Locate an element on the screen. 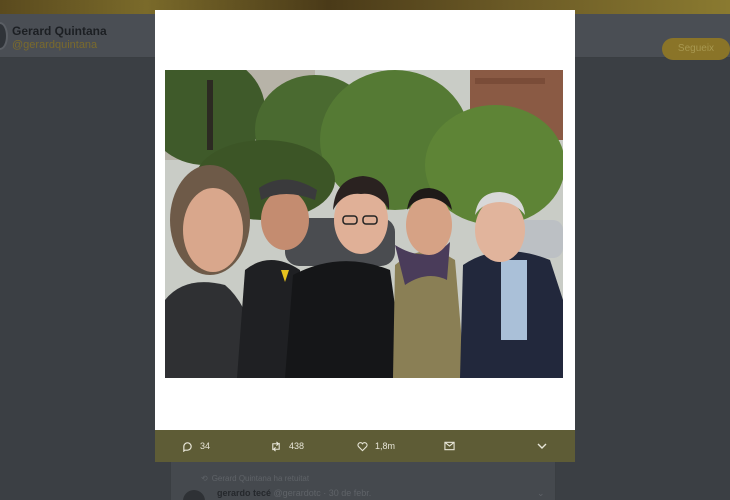  profile-name: Gerard Quintana is located at coordinates (59, 31).